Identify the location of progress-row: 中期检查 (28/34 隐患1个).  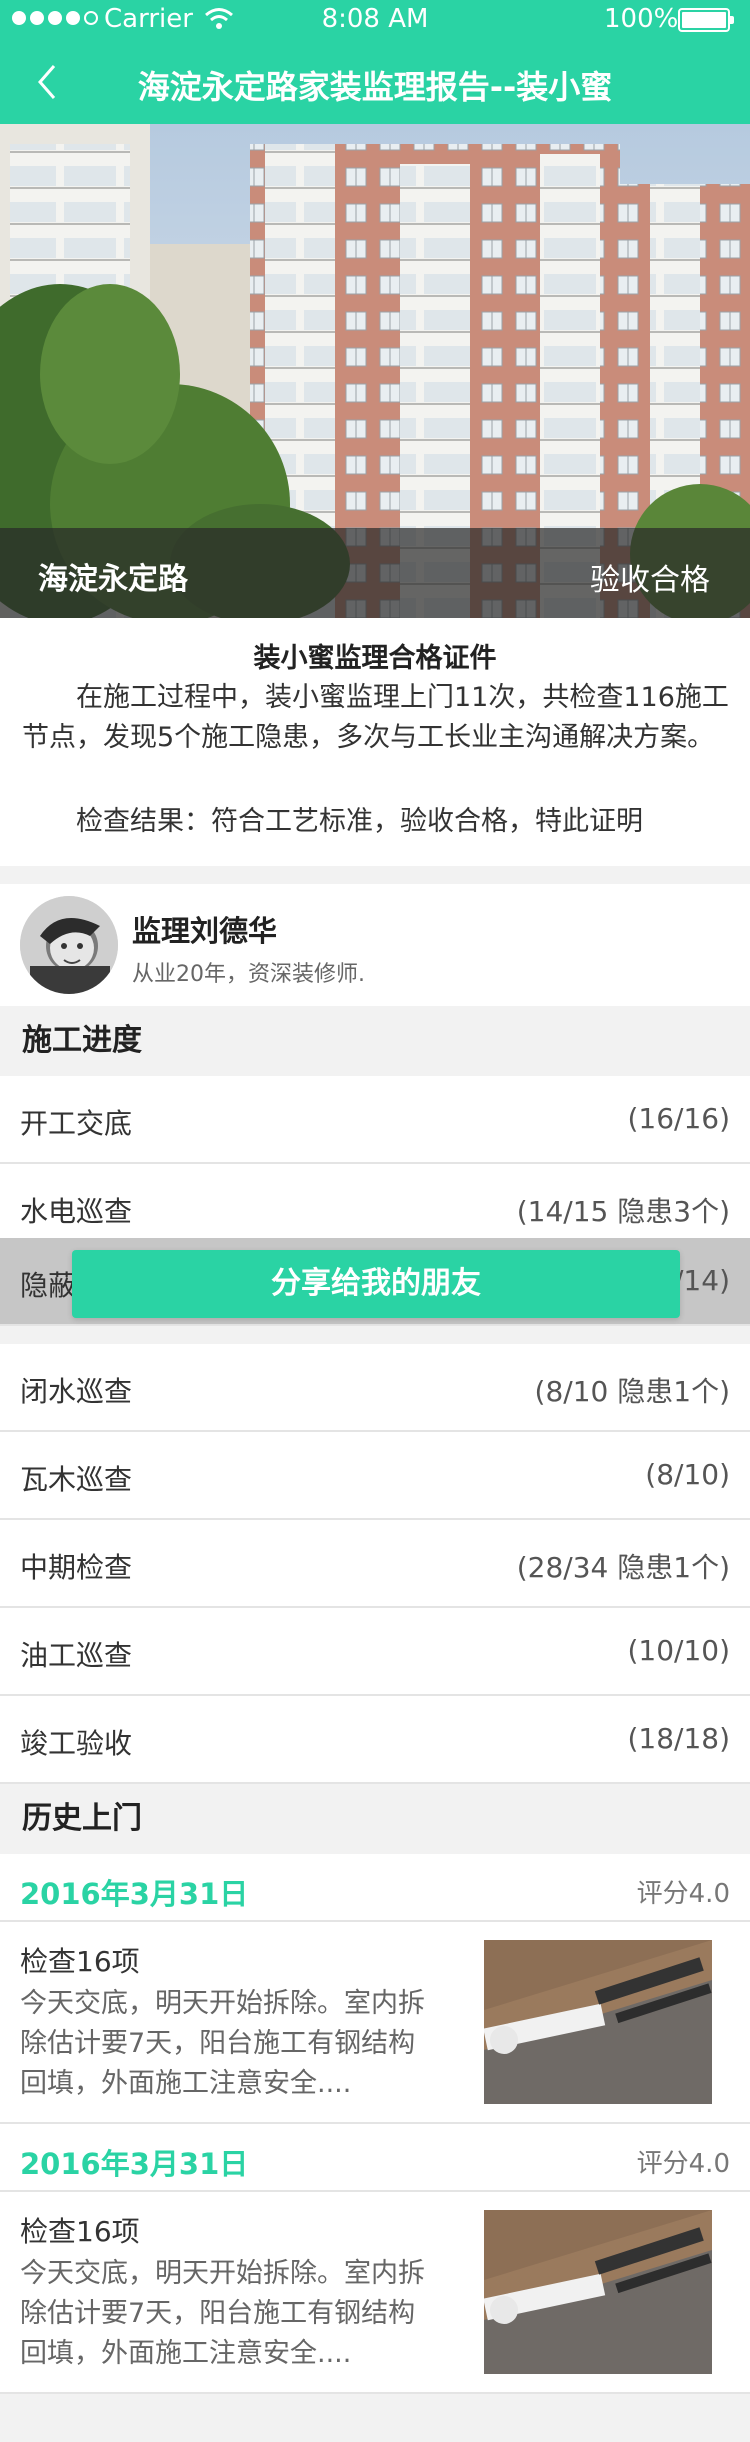
(375, 1564).